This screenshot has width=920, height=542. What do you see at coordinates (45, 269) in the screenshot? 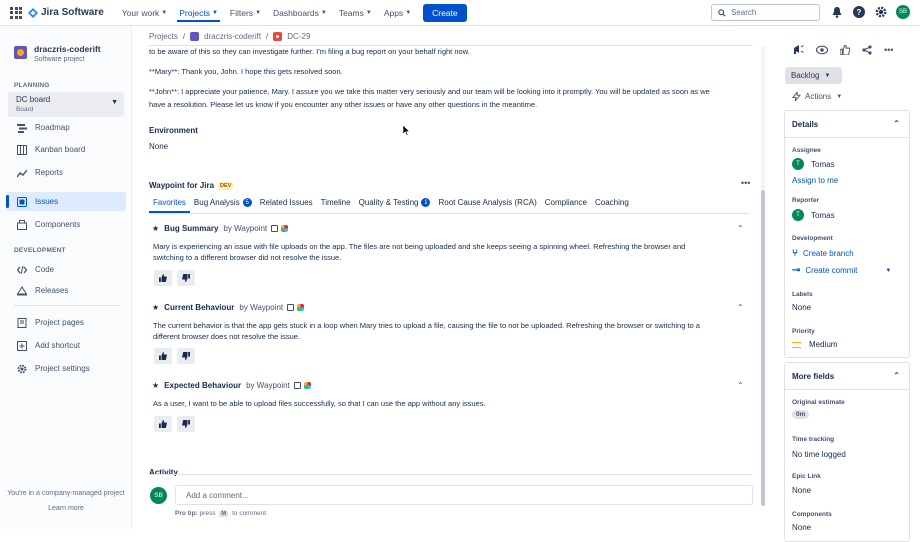
I see `sidebar-item-label: Code` at bounding box center [45, 269].